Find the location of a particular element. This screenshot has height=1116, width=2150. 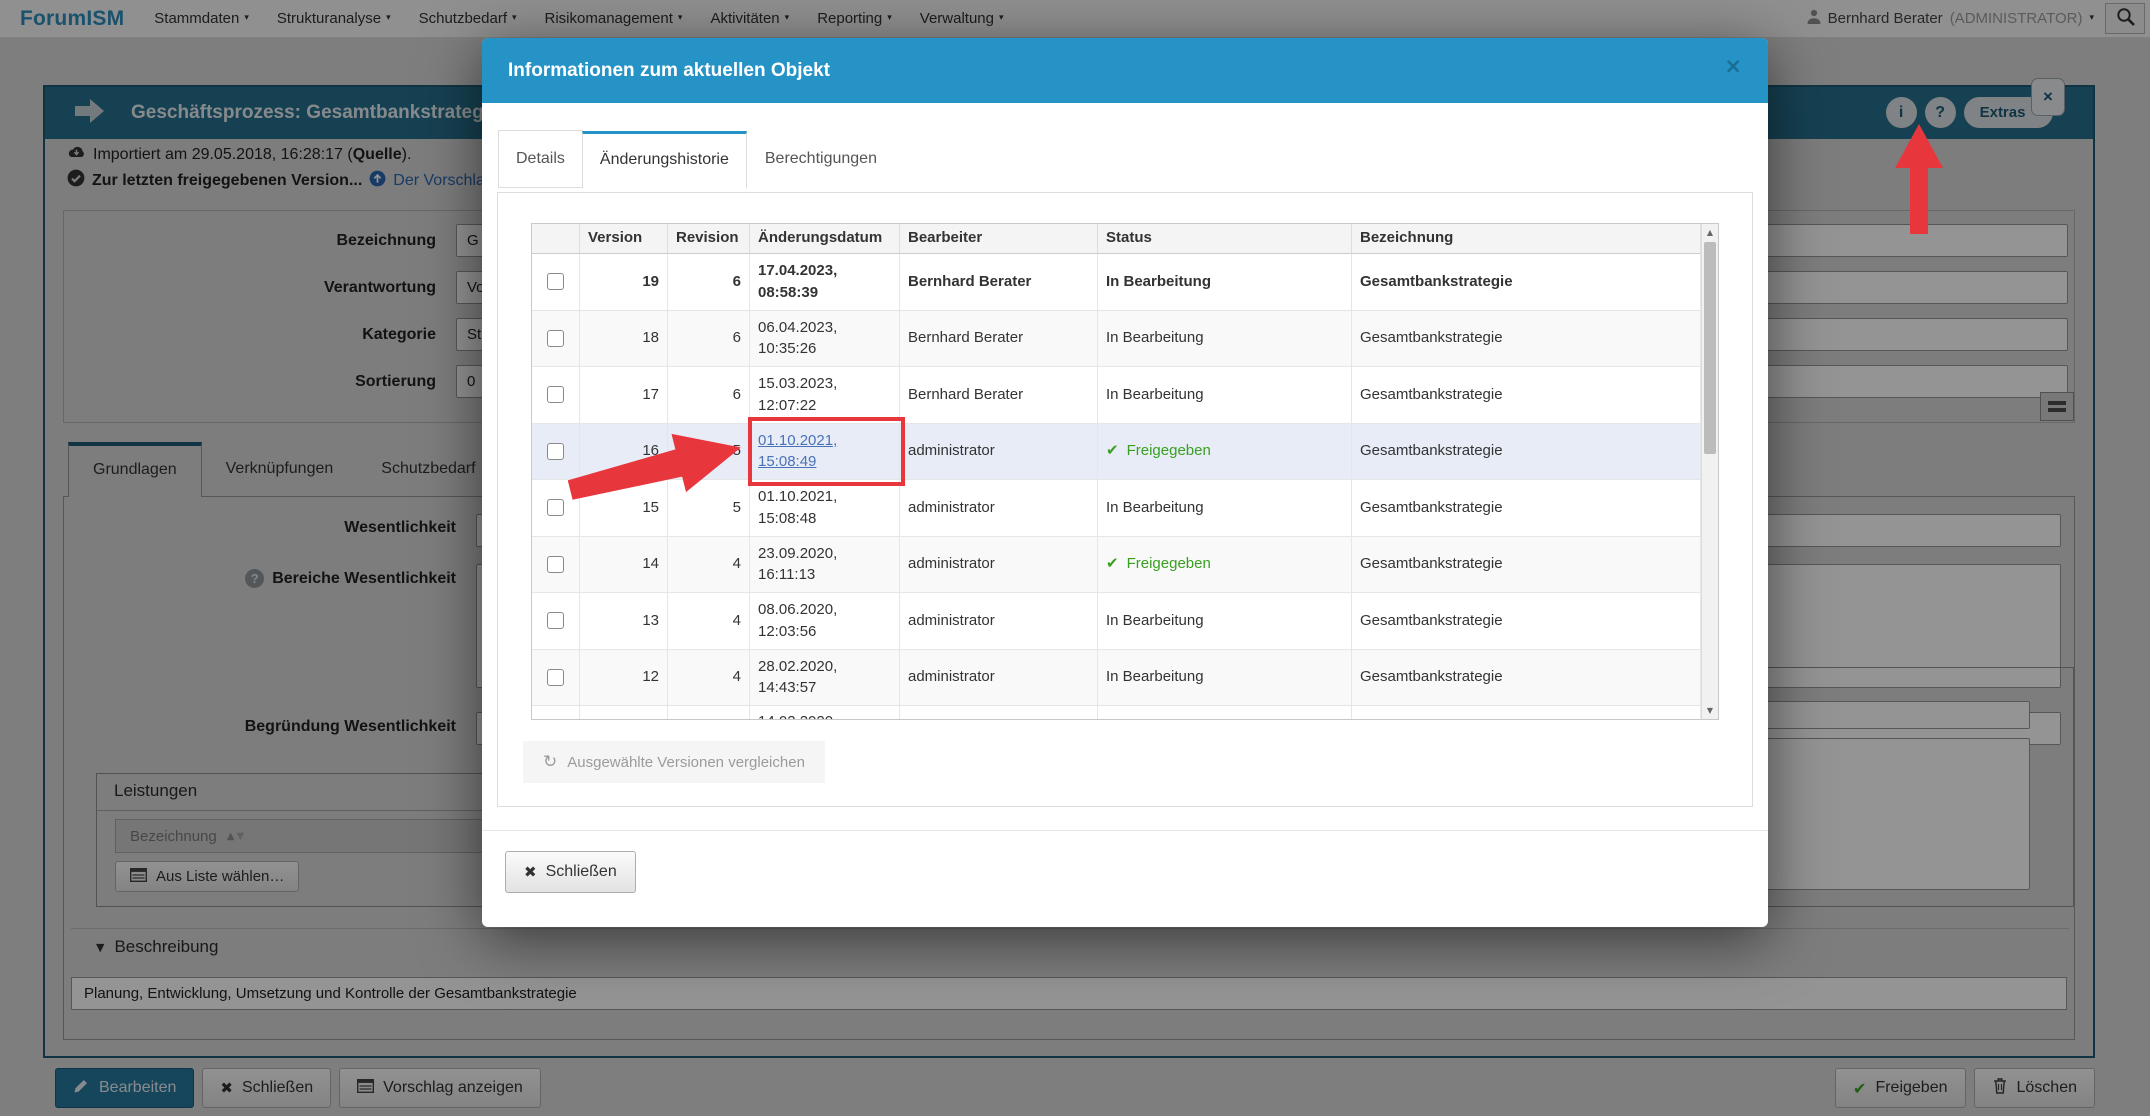

table-scrollbar: ▲ ▼ is located at coordinates (1709, 471).